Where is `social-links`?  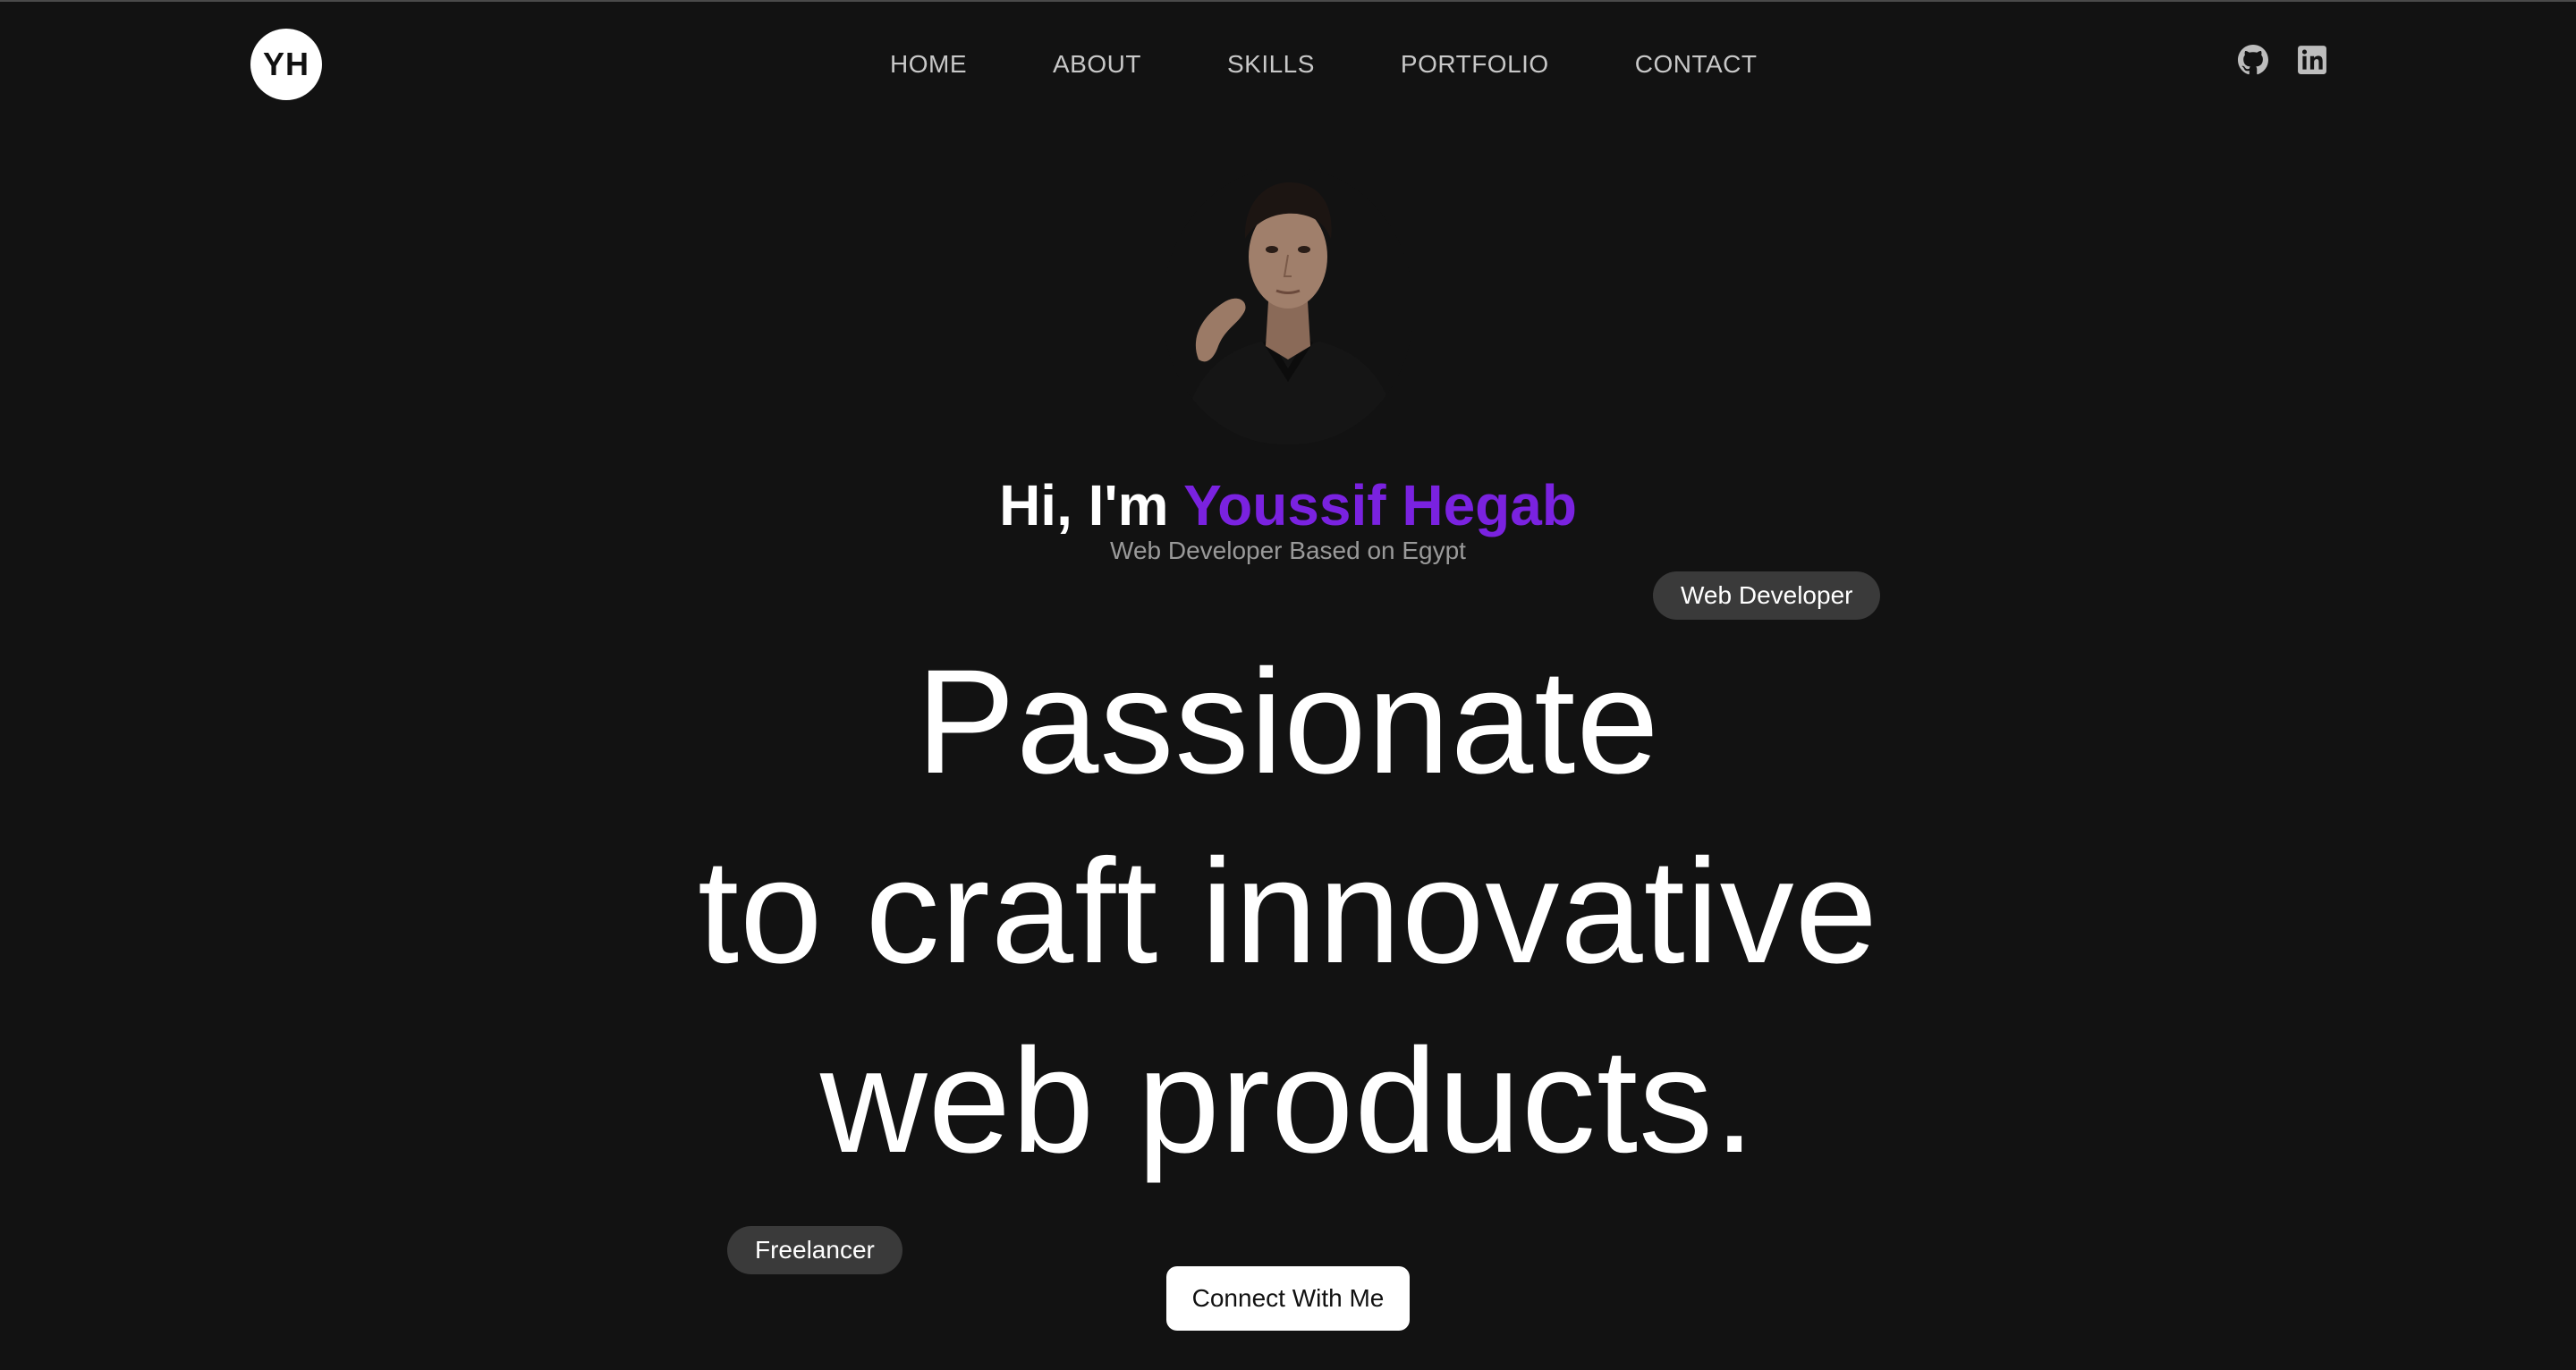
social-links is located at coordinates (2282, 60).